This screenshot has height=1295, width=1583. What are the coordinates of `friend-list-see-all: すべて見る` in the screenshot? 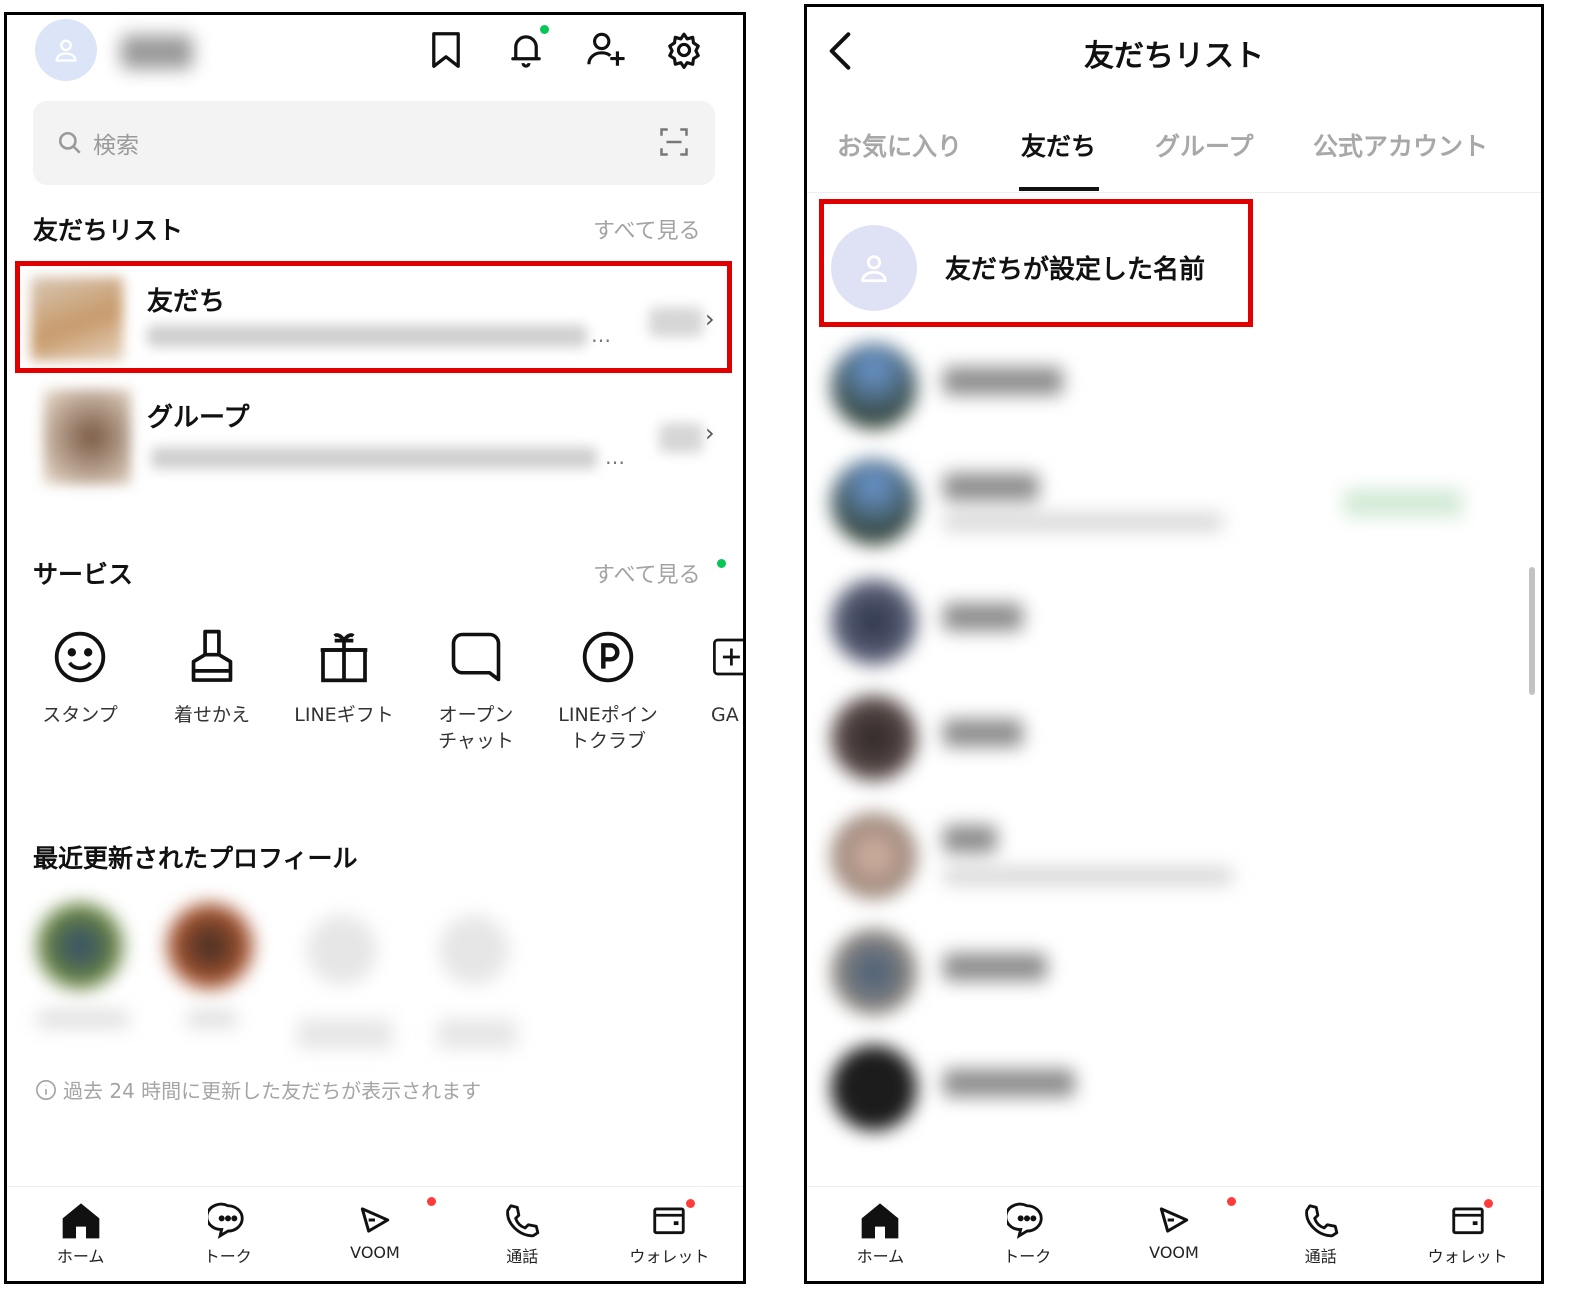 It's located at (647, 229).